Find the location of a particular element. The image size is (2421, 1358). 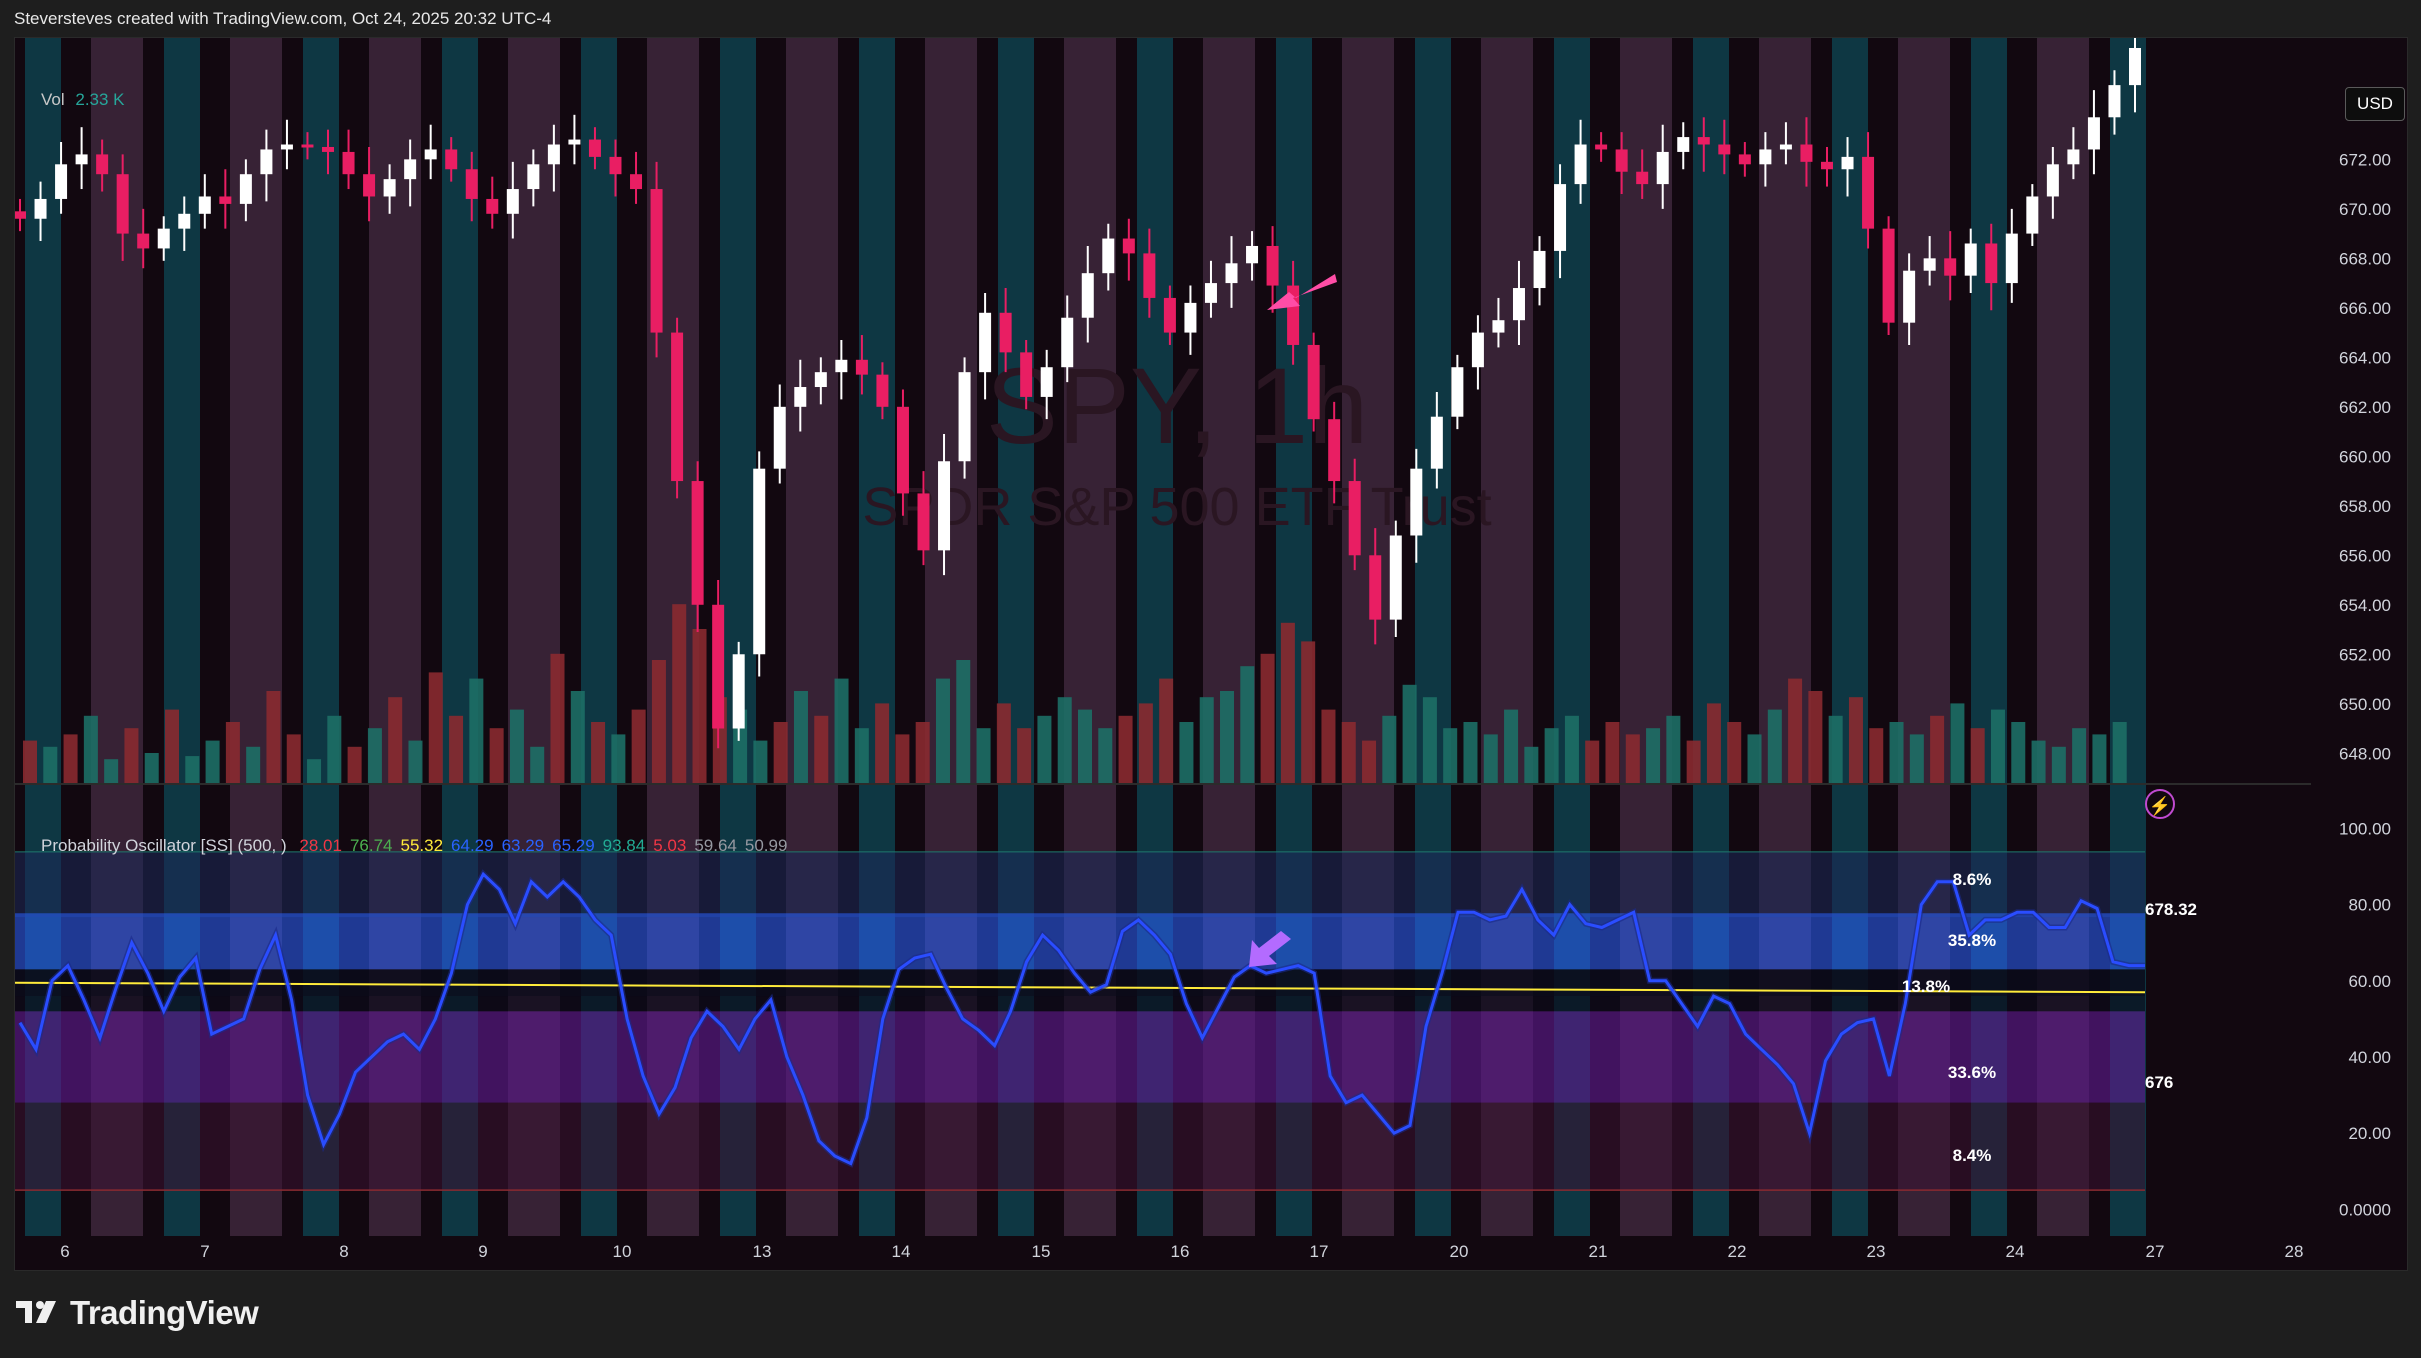

oscillator-tick-label: 40.00 is located at coordinates (2369, 1057).